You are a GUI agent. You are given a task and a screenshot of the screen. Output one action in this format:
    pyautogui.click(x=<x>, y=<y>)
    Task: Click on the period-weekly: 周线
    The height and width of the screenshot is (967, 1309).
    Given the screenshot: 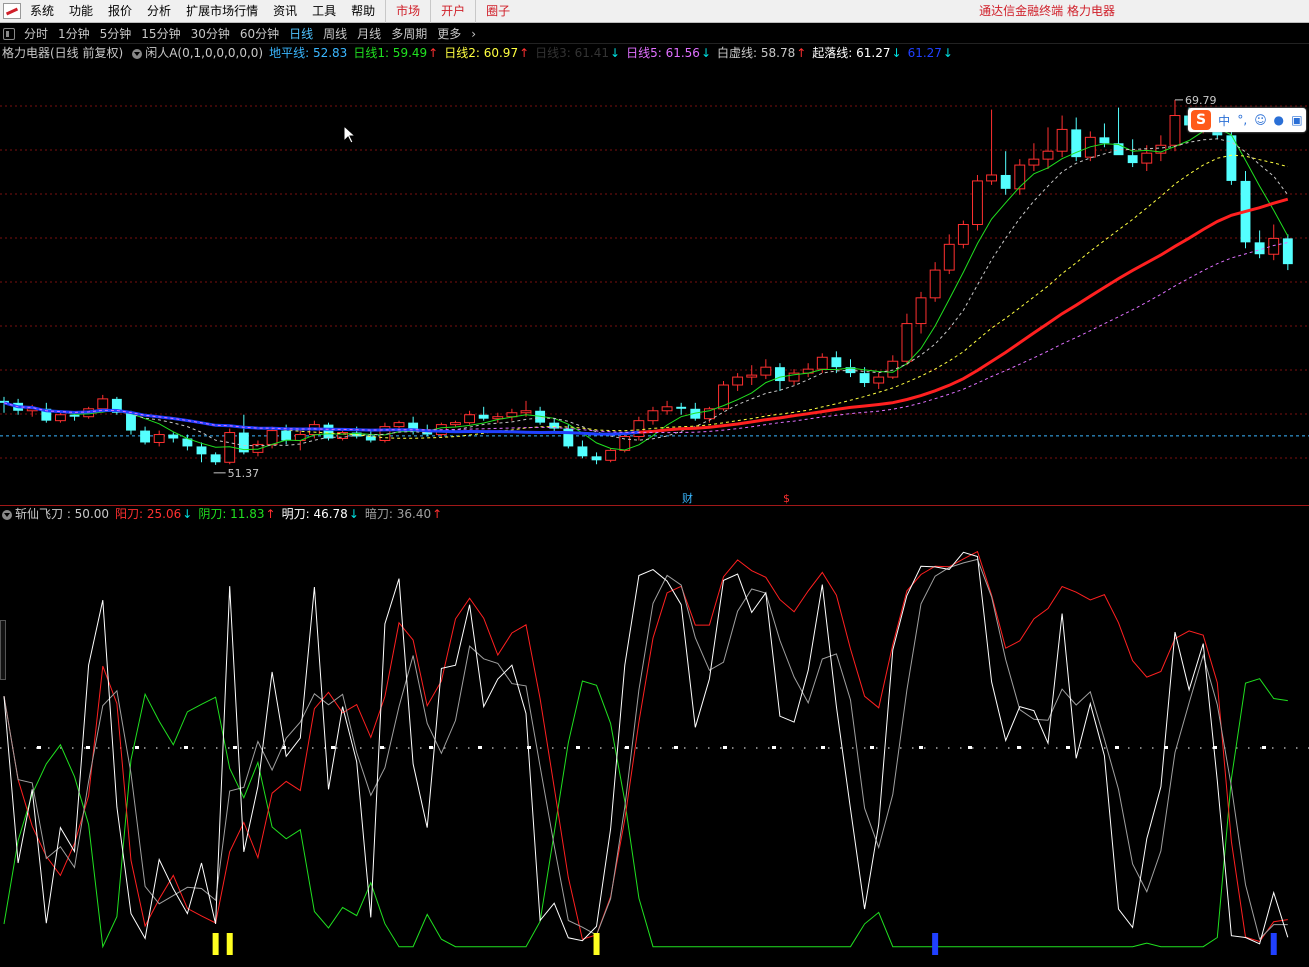 What is the action you would take?
    pyautogui.click(x=335, y=34)
    